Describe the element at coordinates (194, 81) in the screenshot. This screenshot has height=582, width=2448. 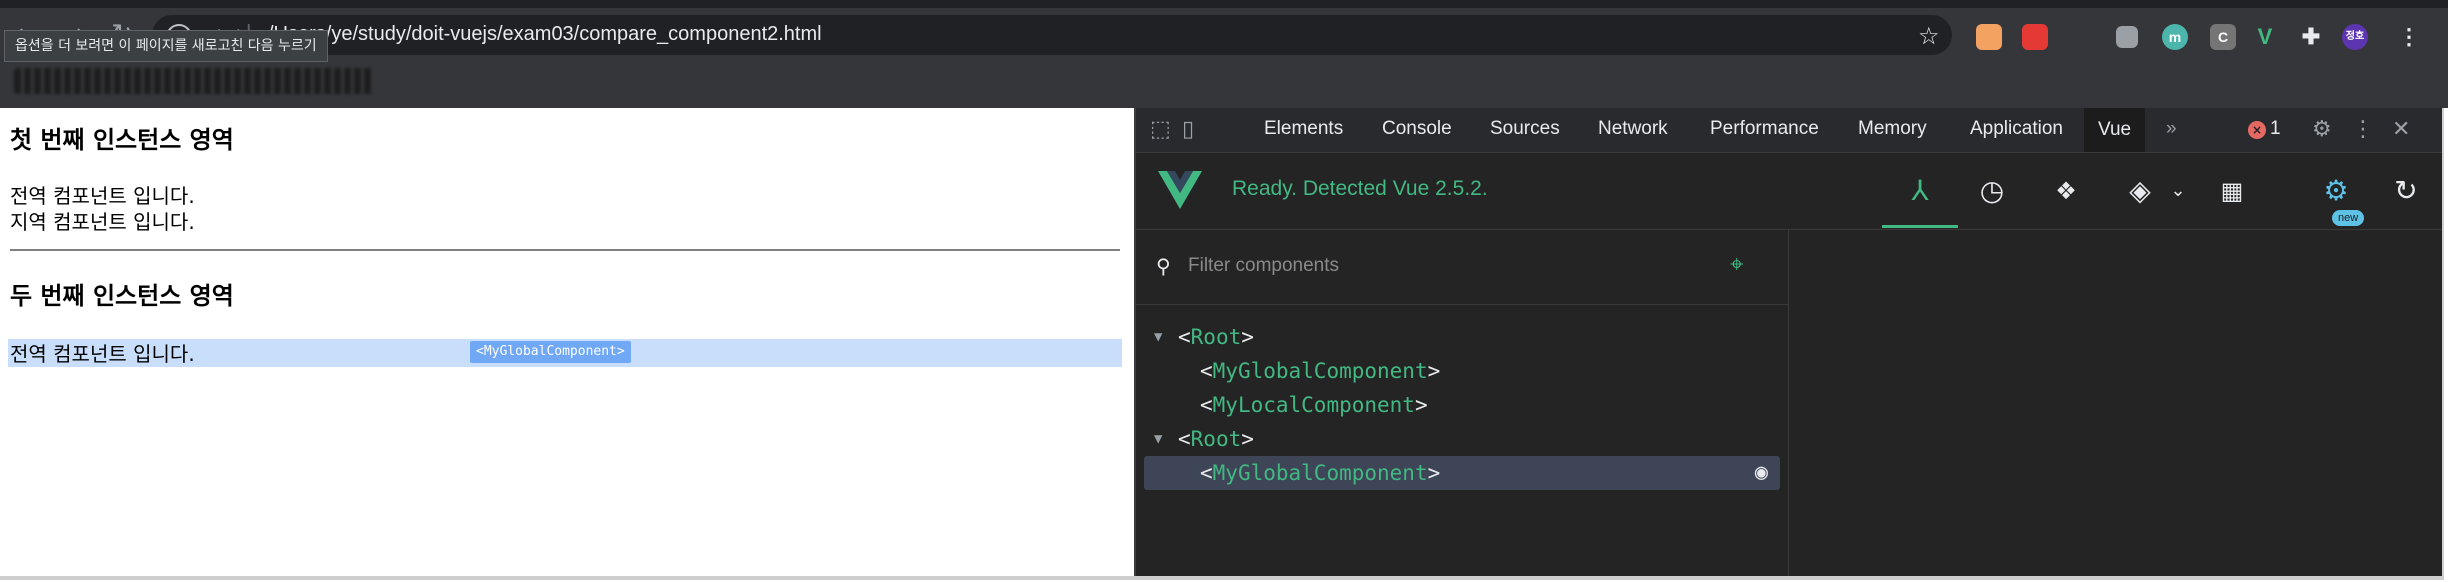
I see `blurred-bookmarks` at that location.